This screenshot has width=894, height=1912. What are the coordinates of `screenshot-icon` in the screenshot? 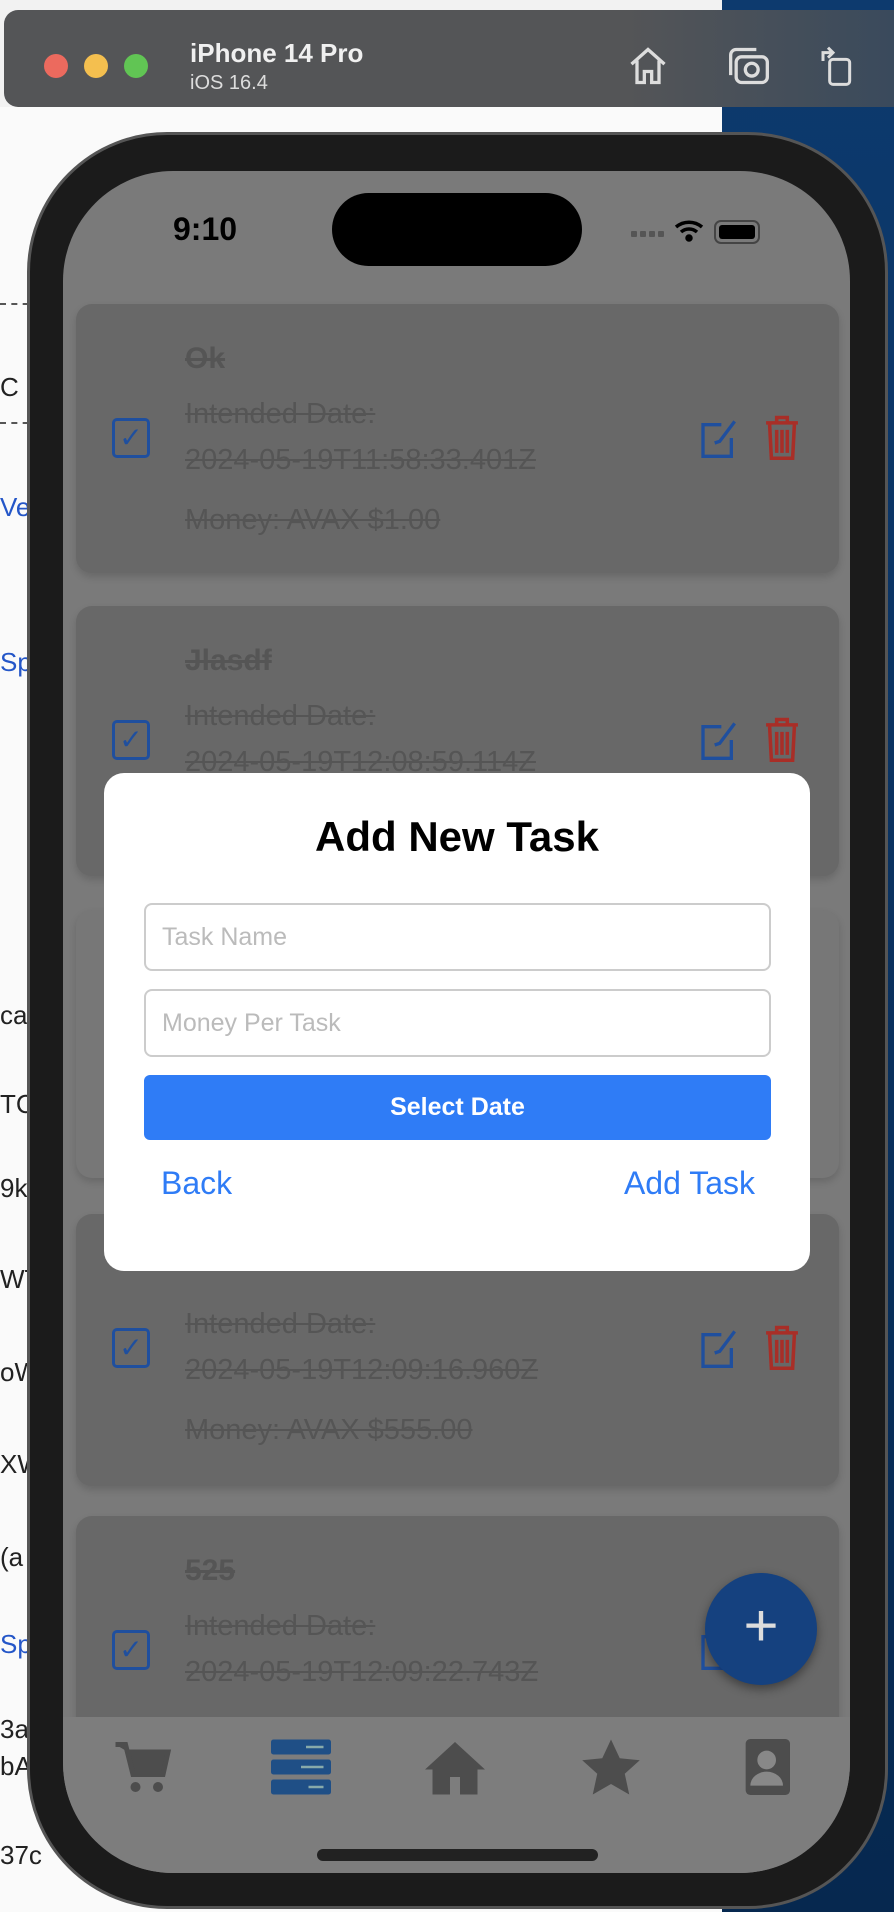 It's located at (749, 66).